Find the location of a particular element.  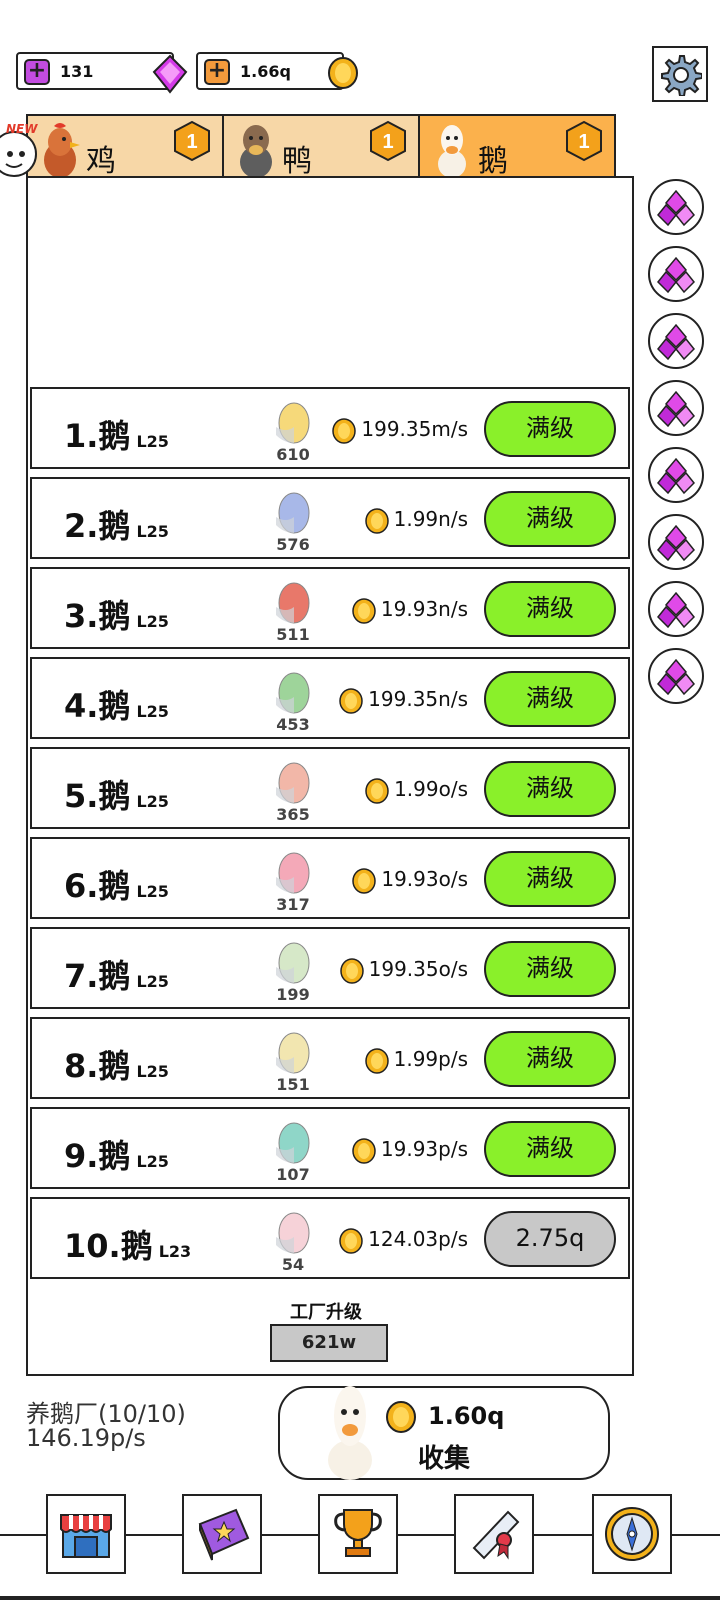

tab-goose-label: 鹅 is located at coordinates (493, 161).